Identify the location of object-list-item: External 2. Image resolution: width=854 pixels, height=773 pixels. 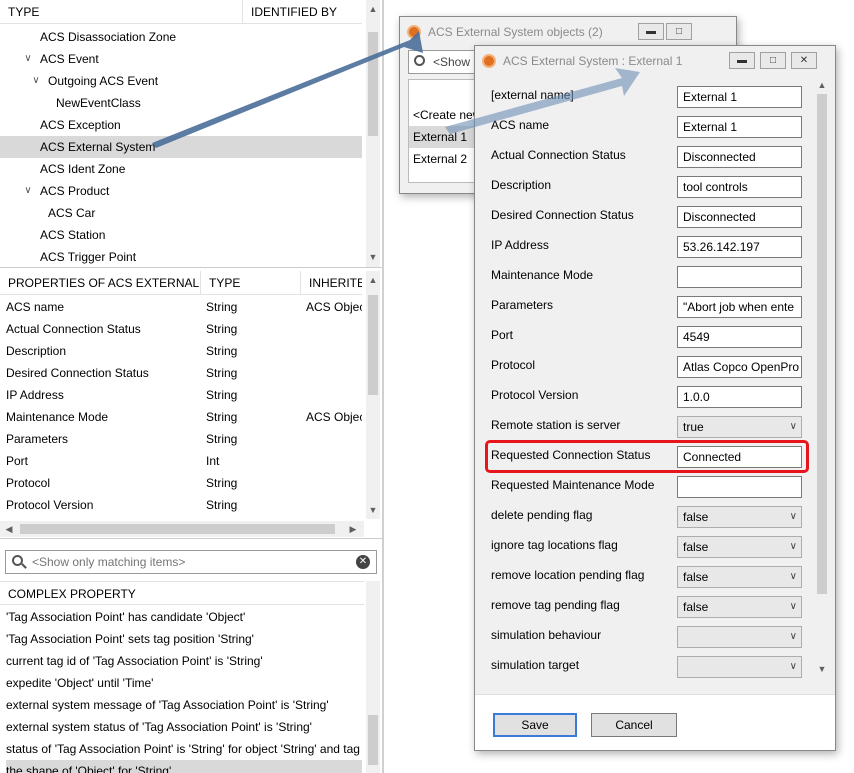
(443, 159).